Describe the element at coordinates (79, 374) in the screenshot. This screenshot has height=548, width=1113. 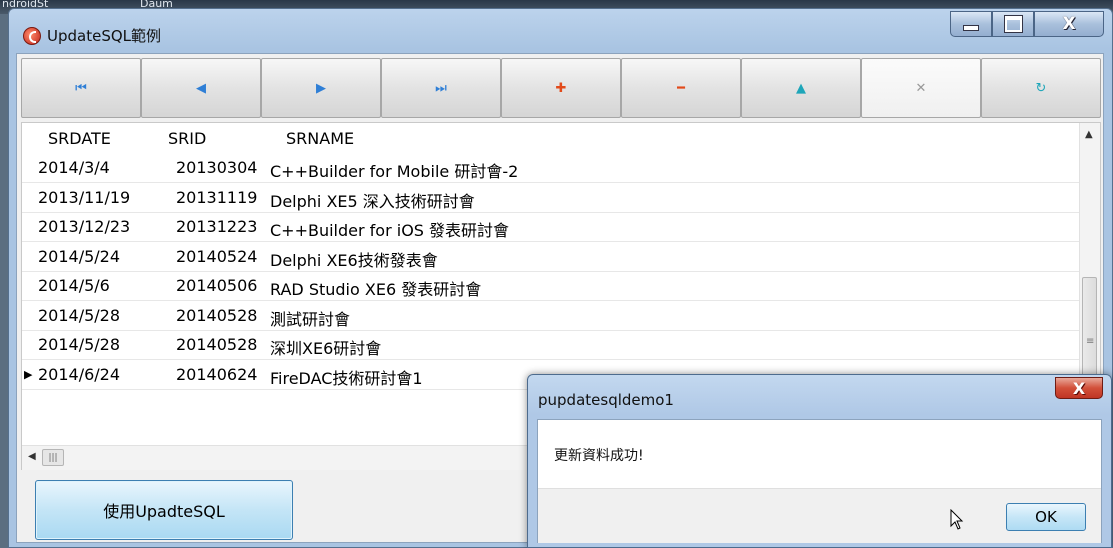
I see `cell-srdate: 2014/6/24` at that location.